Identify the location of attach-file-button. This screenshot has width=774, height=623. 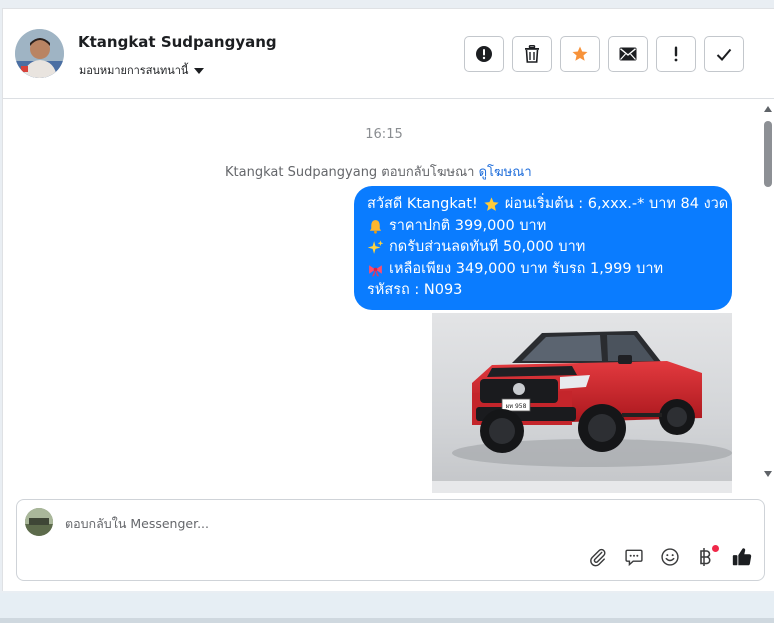
(598, 557).